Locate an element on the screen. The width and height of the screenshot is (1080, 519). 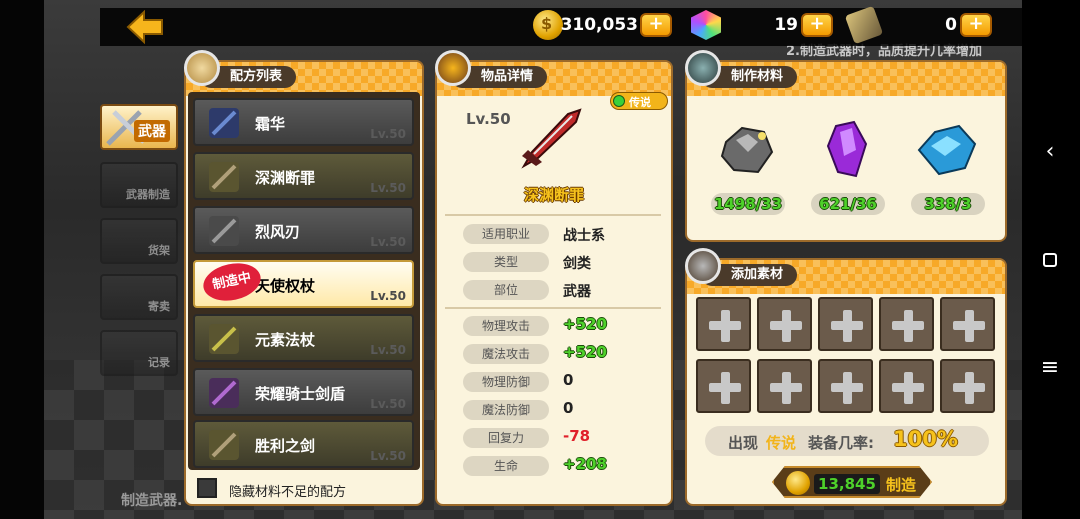
type-label: 类型 is located at coordinates (506, 262).